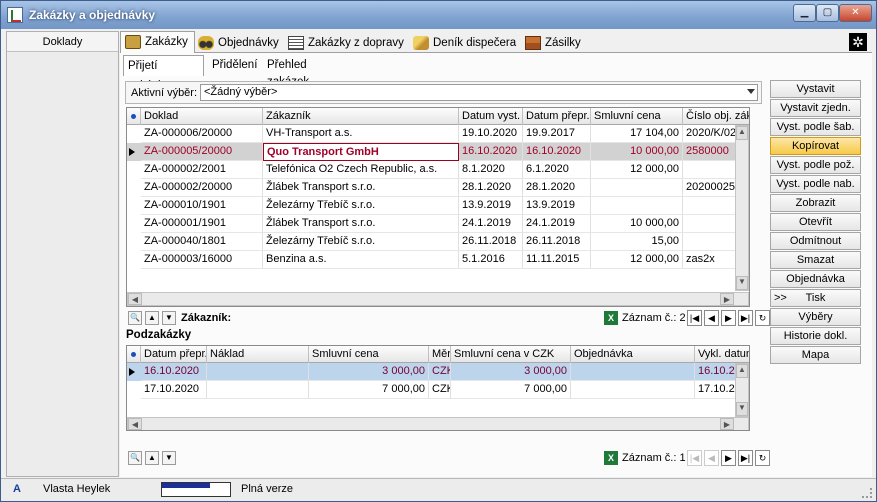  What do you see at coordinates (163, 73) in the screenshot?
I see `subtab-prijeti-zakazky: Přijetí zakázky` at bounding box center [163, 73].